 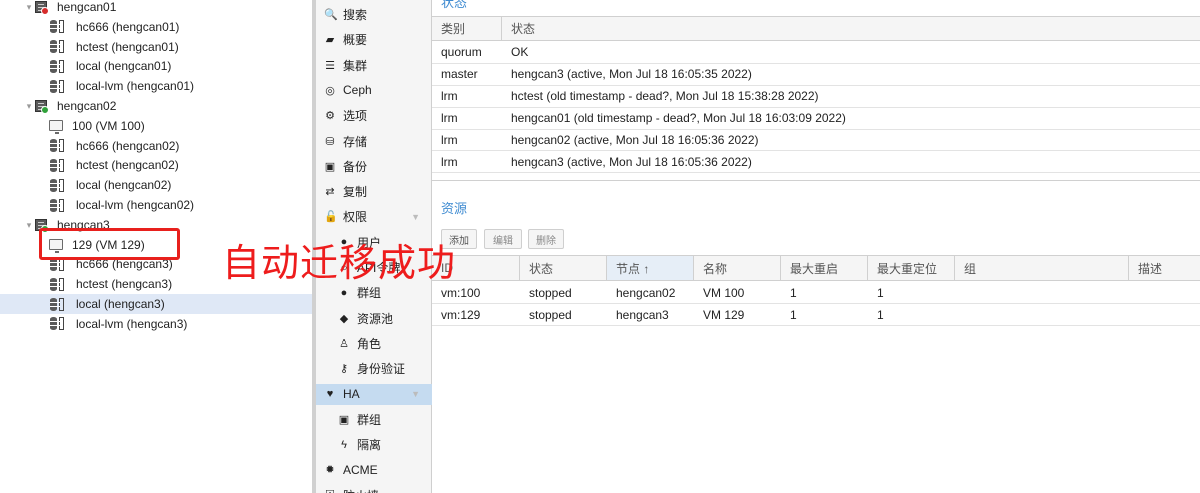 I want to click on status-grid-header: 类别 状态, so click(x=816, y=28).